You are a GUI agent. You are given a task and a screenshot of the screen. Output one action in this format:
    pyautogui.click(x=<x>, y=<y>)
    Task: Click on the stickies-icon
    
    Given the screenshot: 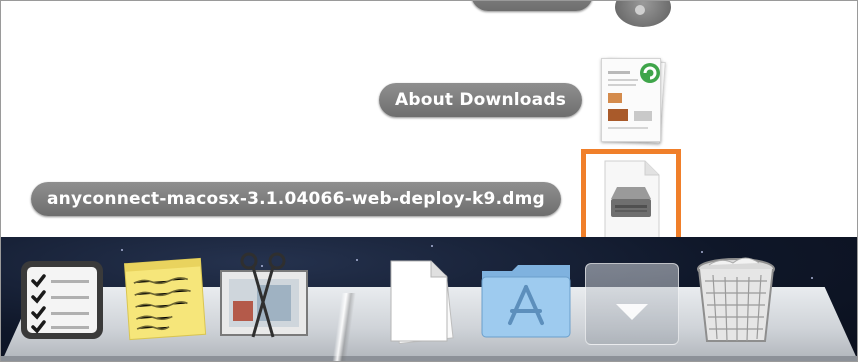 What is the action you would take?
    pyautogui.click(x=165, y=298)
    